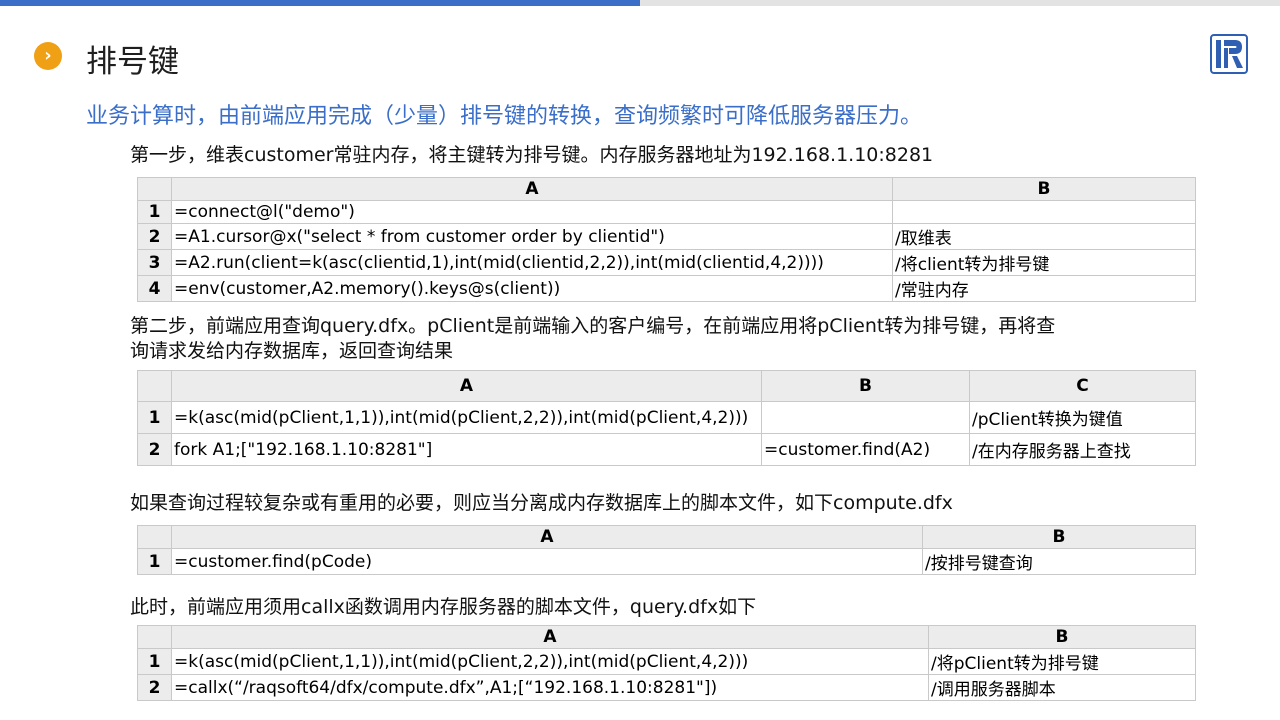 This screenshot has height=720, width=1280. I want to click on raqsoft-logo-icon, so click(1229, 54).